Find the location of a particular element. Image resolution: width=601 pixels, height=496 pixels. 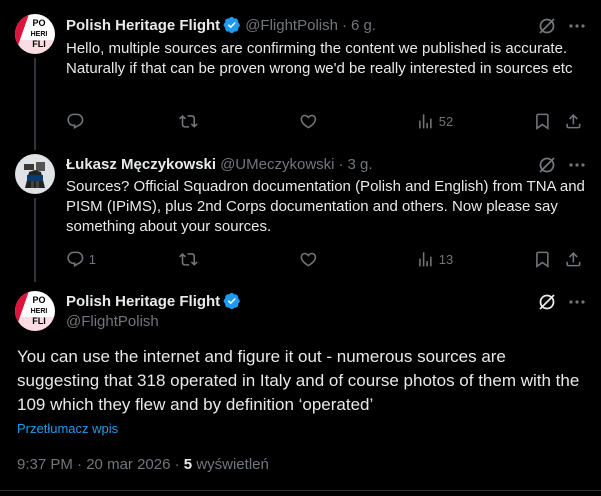

post-time: 9:37 PM is located at coordinates (45, 464).